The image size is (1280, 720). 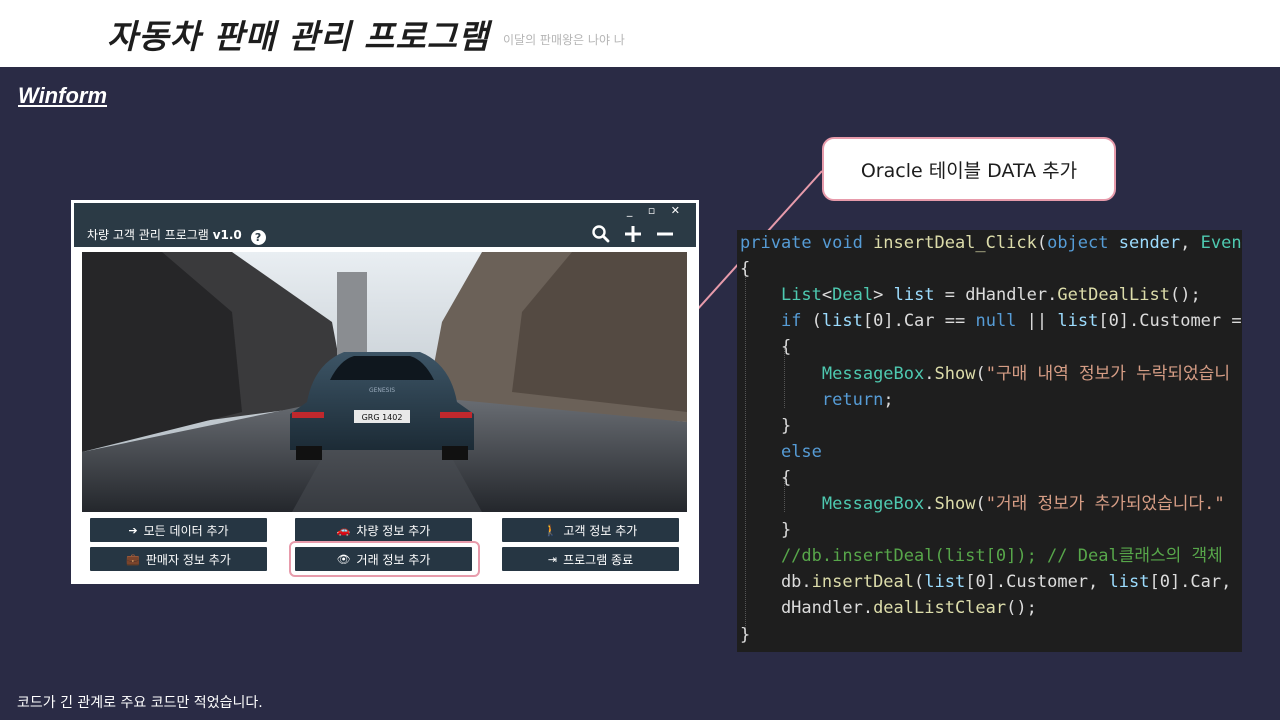 I want to click on footer-note: 코드가 긴 관계로 주요 코드만 적었습니다., so click(x=140, y=703).